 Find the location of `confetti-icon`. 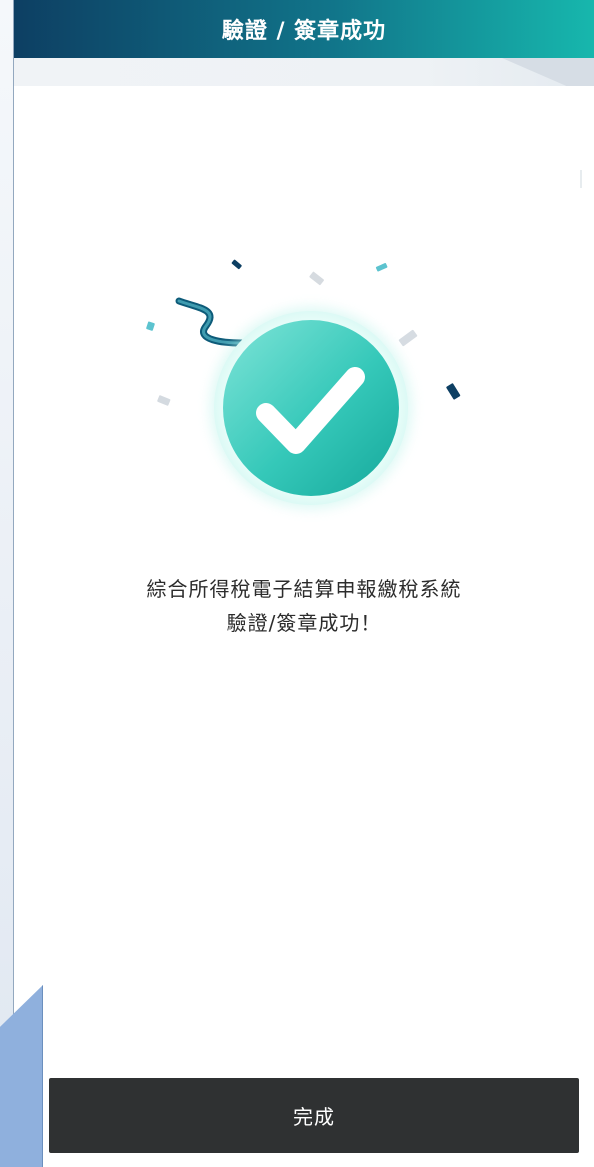

confetti-icon is located at coordinates (303, 384).